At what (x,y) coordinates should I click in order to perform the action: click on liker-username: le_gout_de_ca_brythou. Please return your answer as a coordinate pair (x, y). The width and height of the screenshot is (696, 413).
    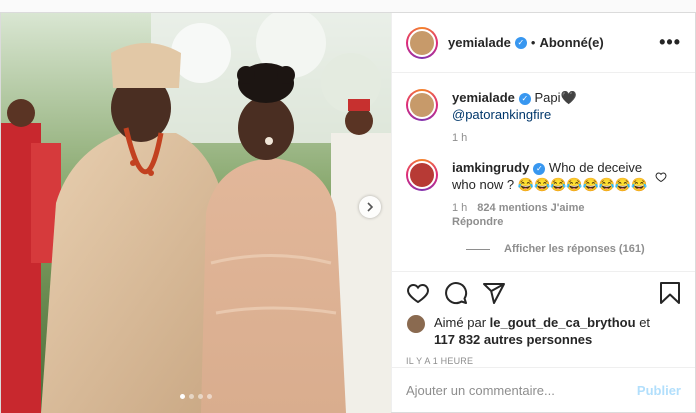
    Looking at the image, I should click on (563, 322).